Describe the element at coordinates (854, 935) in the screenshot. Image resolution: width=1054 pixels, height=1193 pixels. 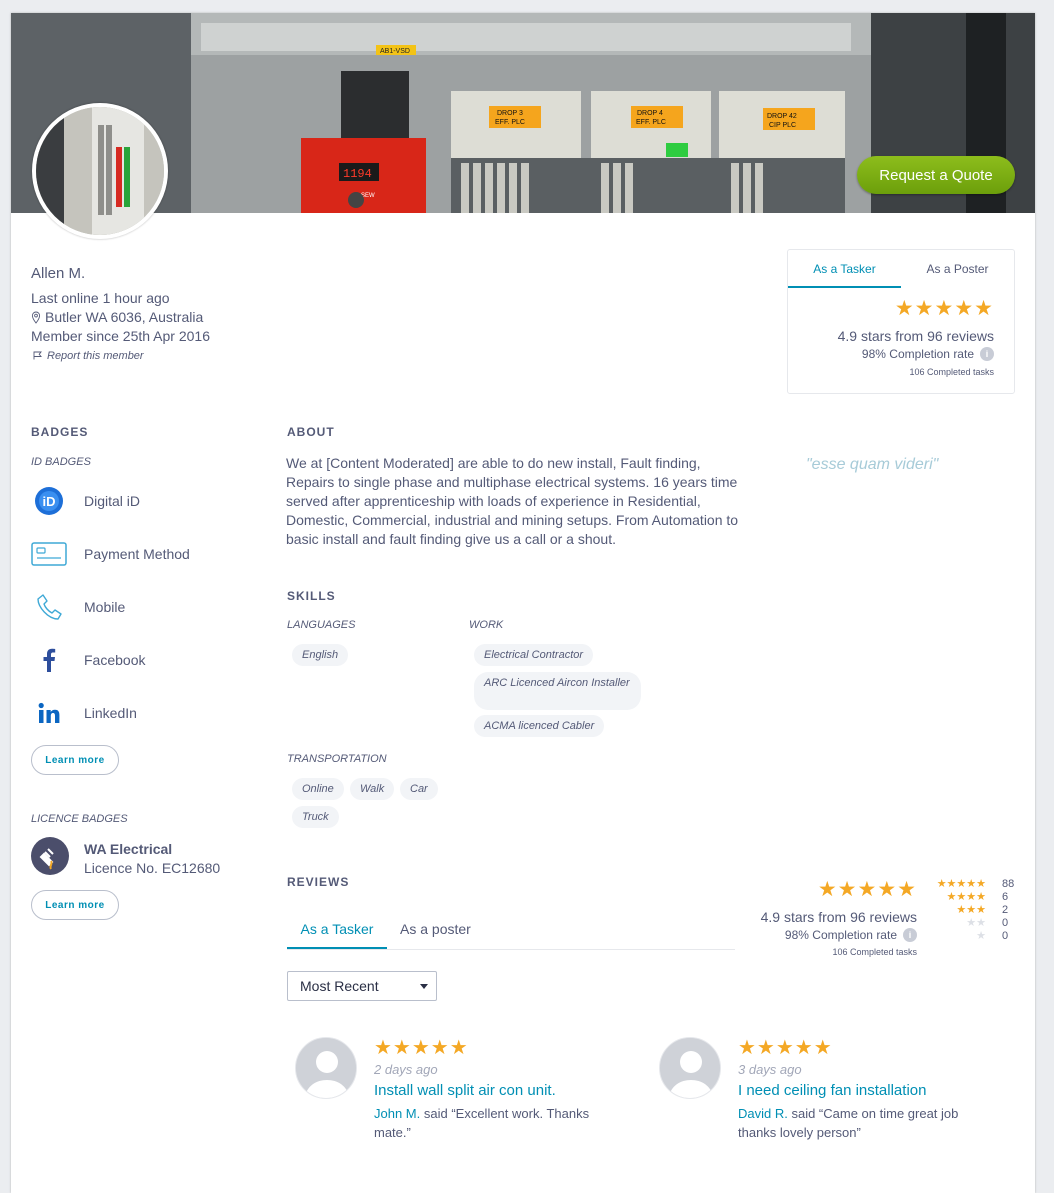
I see `reviews-completion-label: Completion rate` at that location.